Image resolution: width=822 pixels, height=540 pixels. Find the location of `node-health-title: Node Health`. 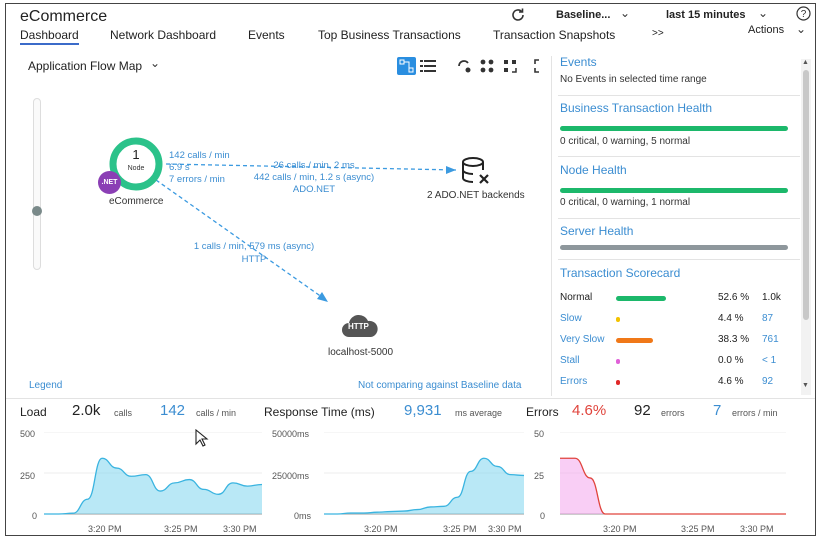

node-health-title: Node Health is located at coordinates (593, 170).